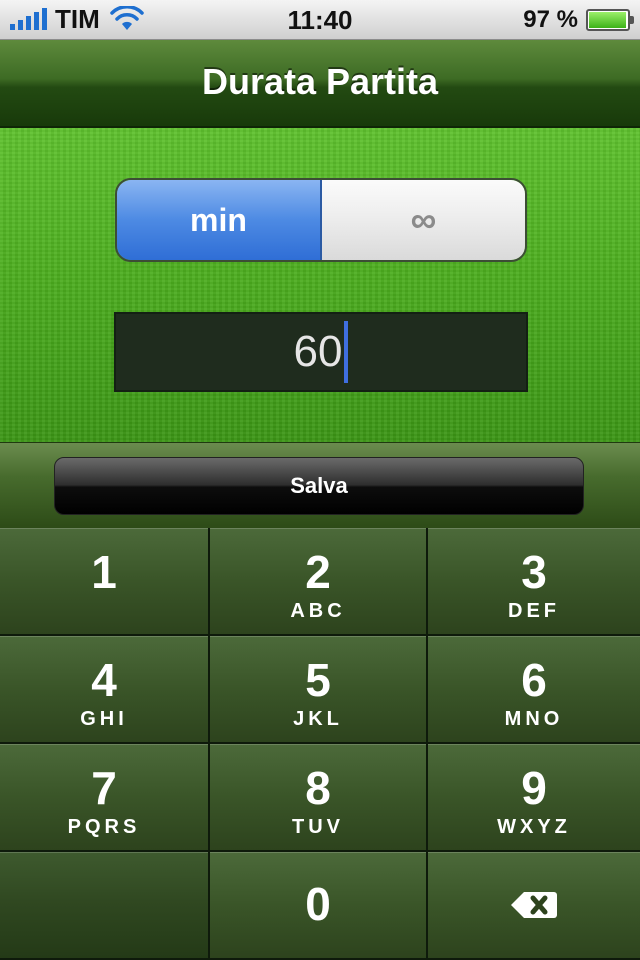  Describe the element at coordinates (423, 220) in the screenshot. I see `segment-infinite: ∞` at that location.